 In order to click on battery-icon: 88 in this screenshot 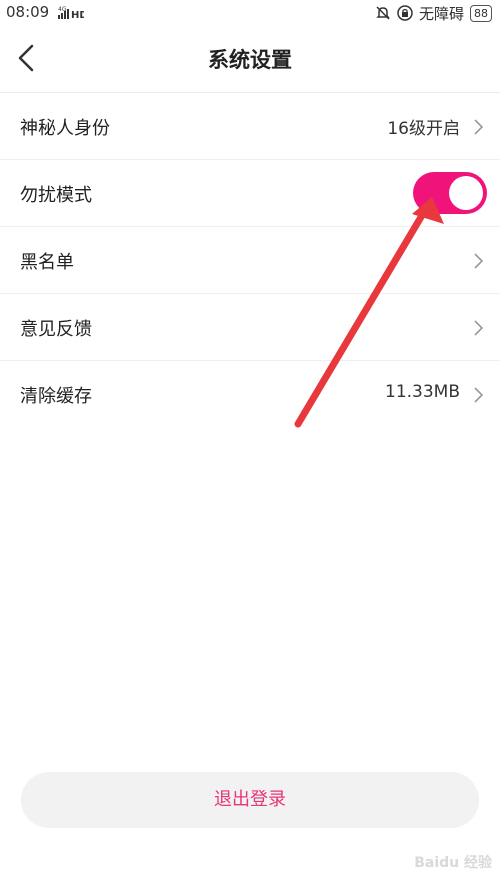, I will do `click(481, 13)`.